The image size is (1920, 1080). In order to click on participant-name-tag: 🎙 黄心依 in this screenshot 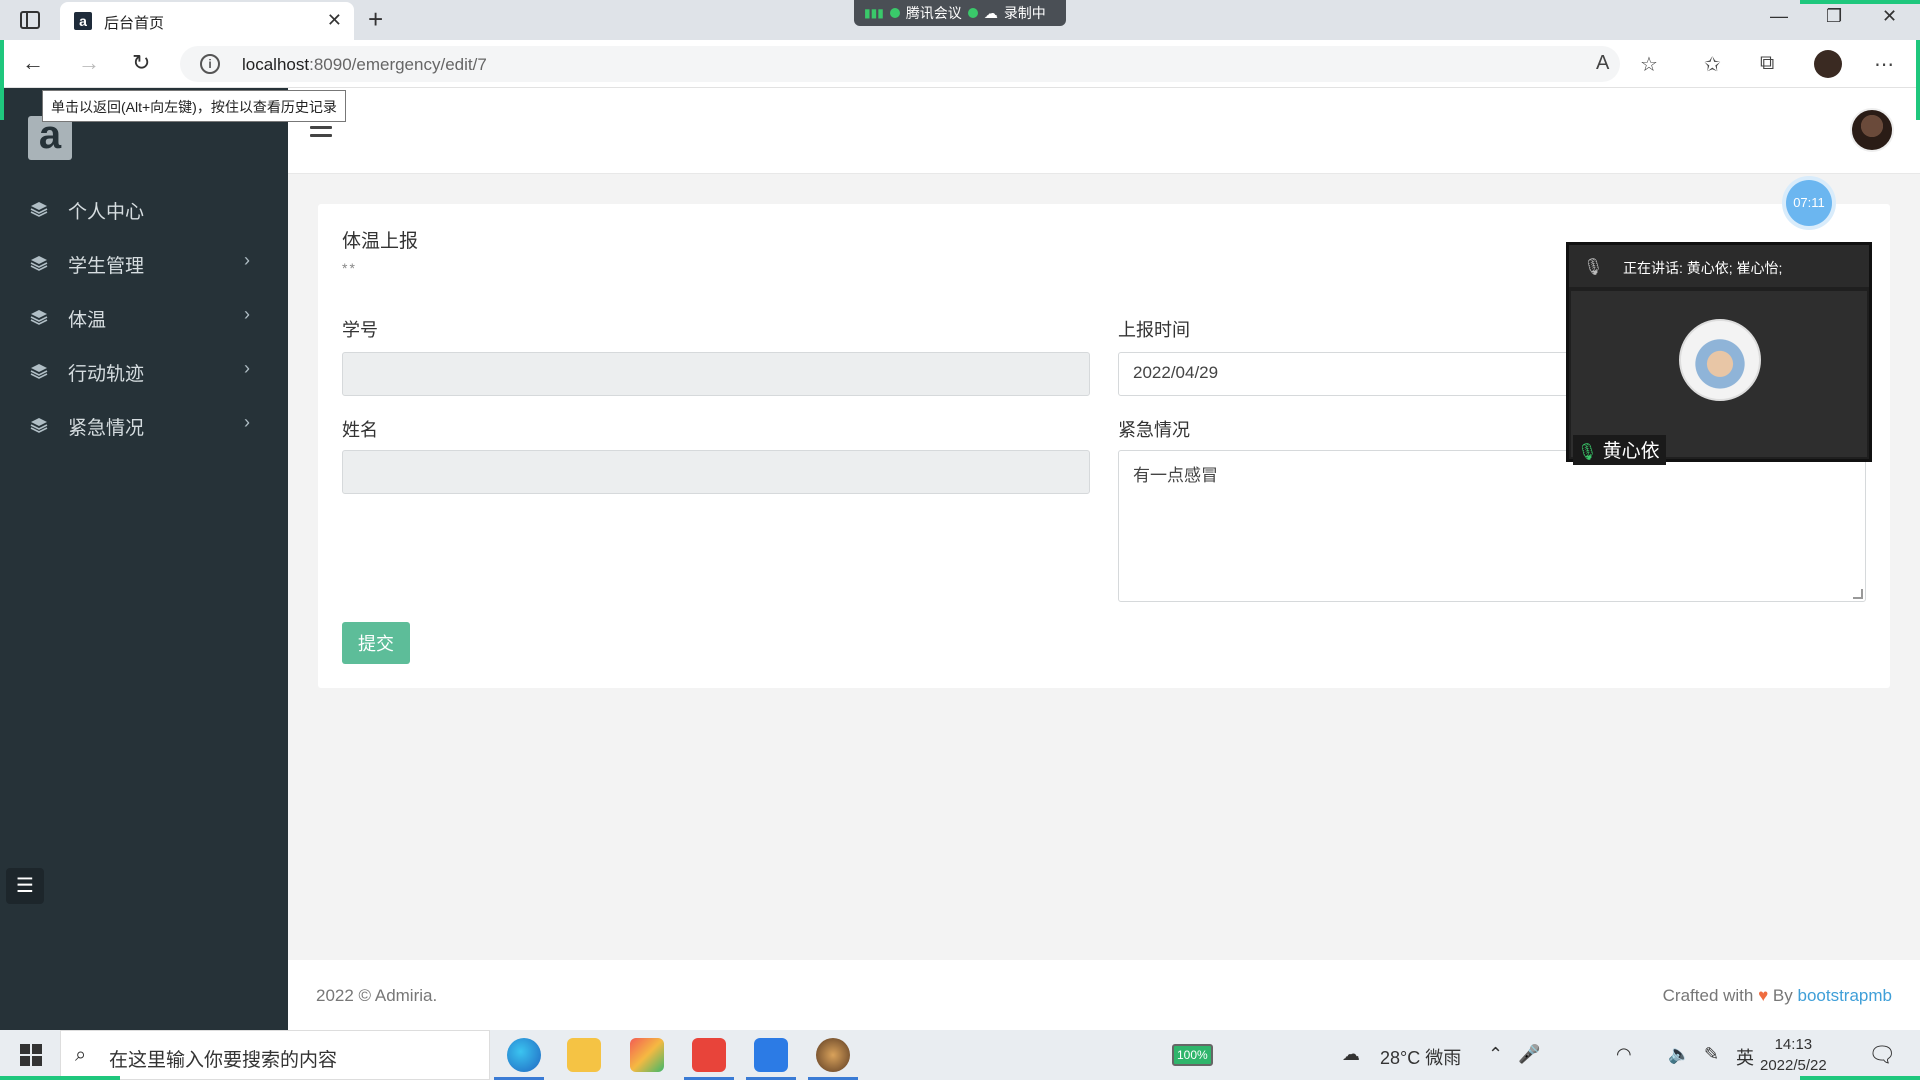, I will do `click(1619, 450)`.